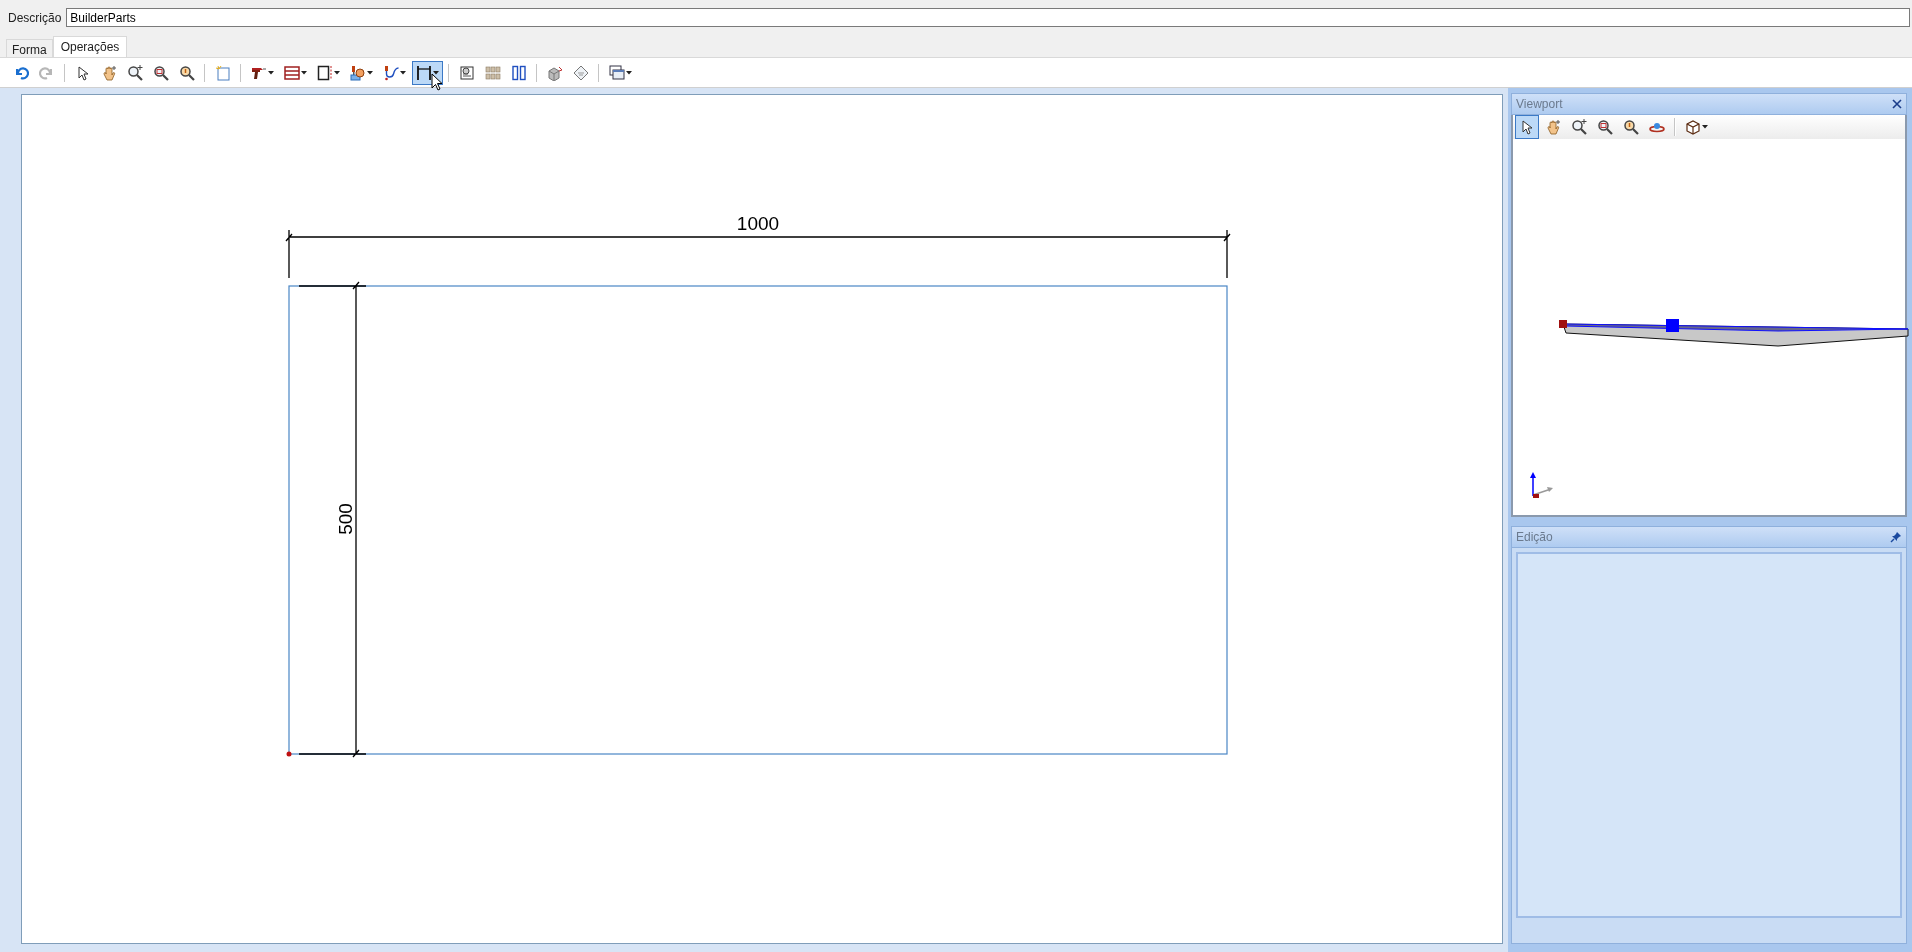  What do you see at coordinates (555, 72) in the screenshot?
I see `box-icon` at bounding box center [555, 72].